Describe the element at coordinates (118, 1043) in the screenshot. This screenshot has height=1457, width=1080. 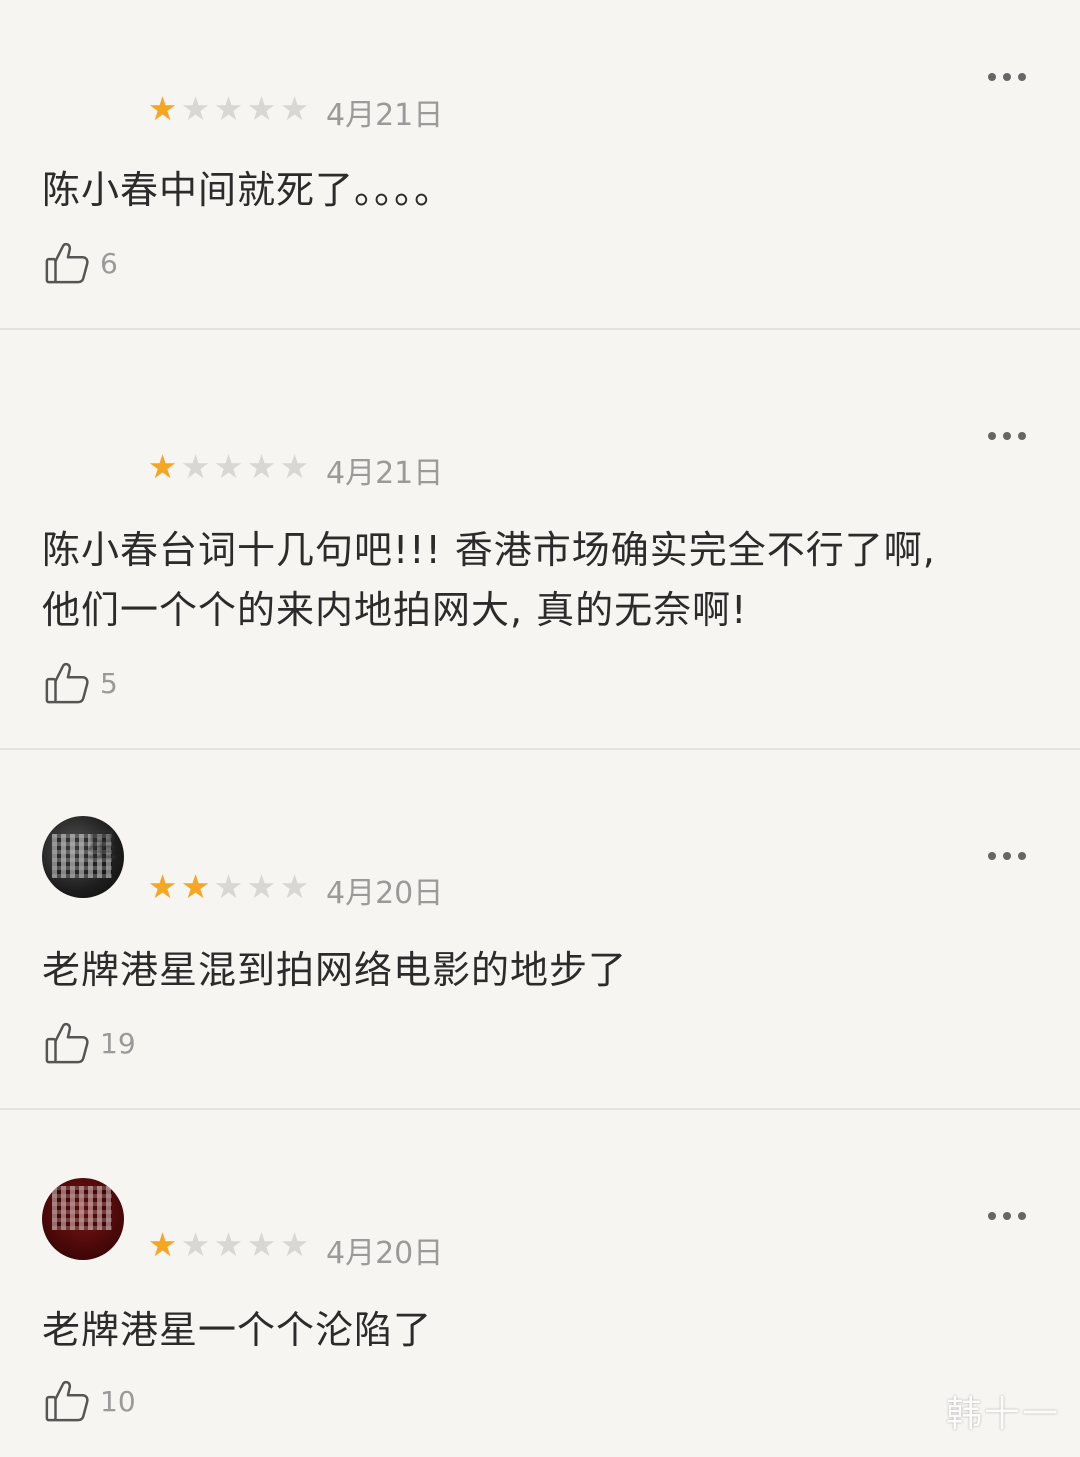
I see `like-count: 19` at that location.